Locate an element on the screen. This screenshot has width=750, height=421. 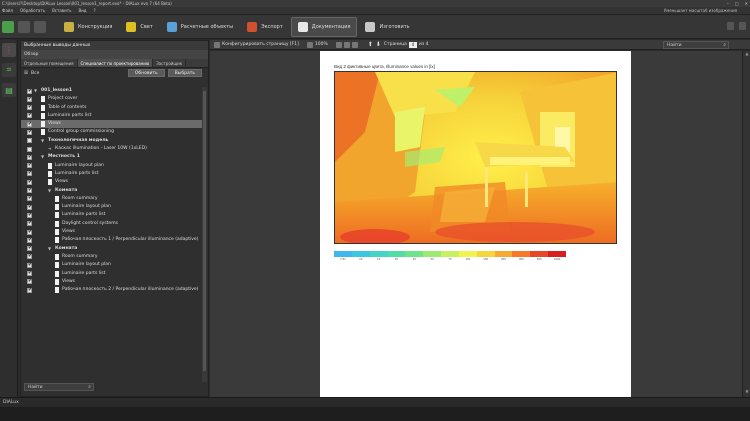
menu-help: ? is located at coordinates (95, 10).